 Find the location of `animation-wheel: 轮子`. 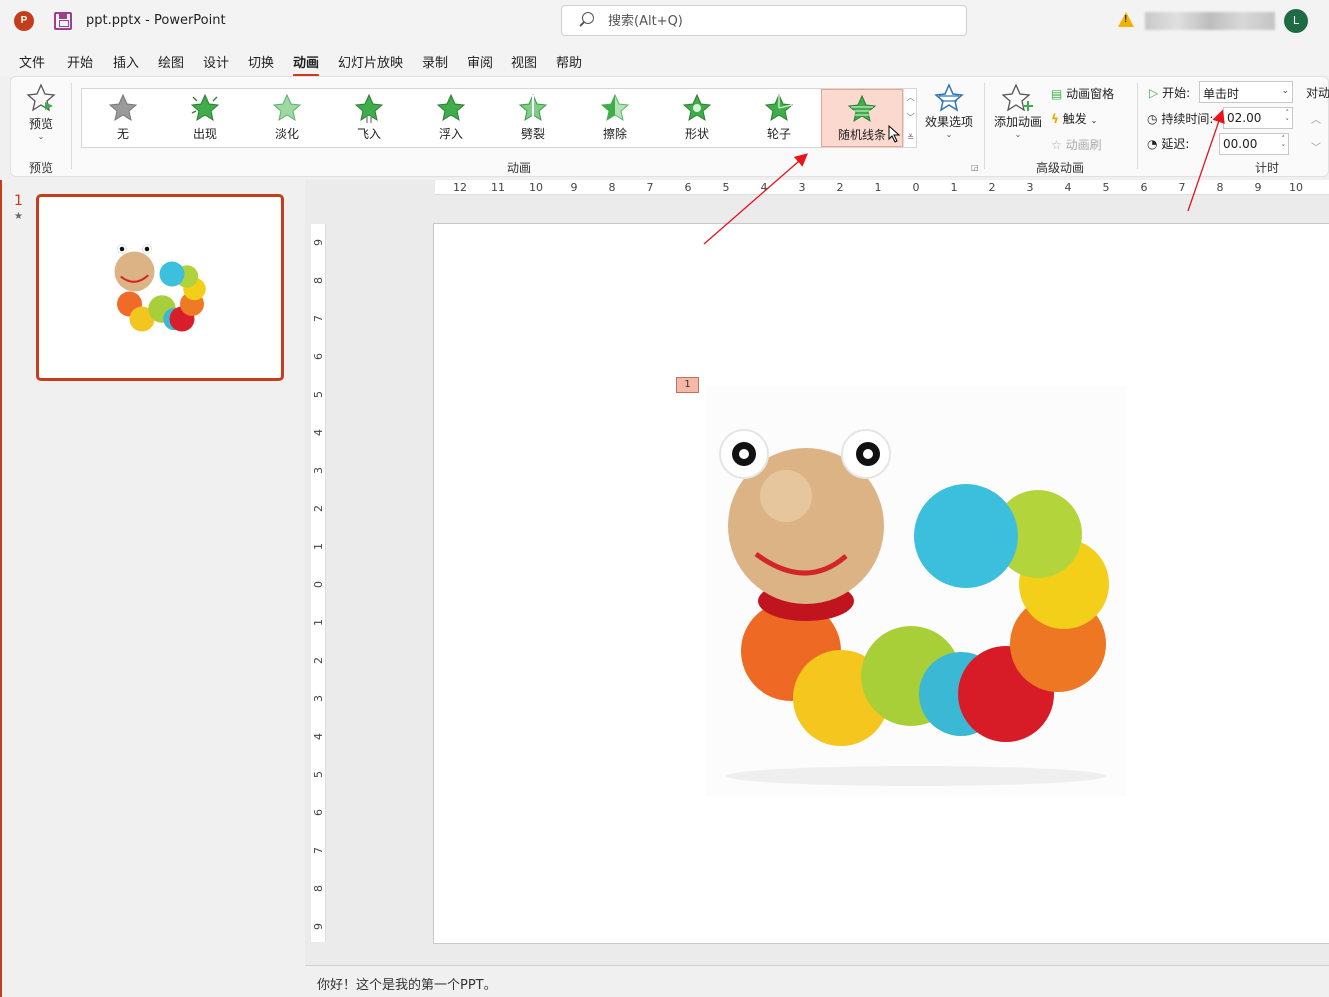

animation-wheel: 轮子 is located at coordinates (779, 118).